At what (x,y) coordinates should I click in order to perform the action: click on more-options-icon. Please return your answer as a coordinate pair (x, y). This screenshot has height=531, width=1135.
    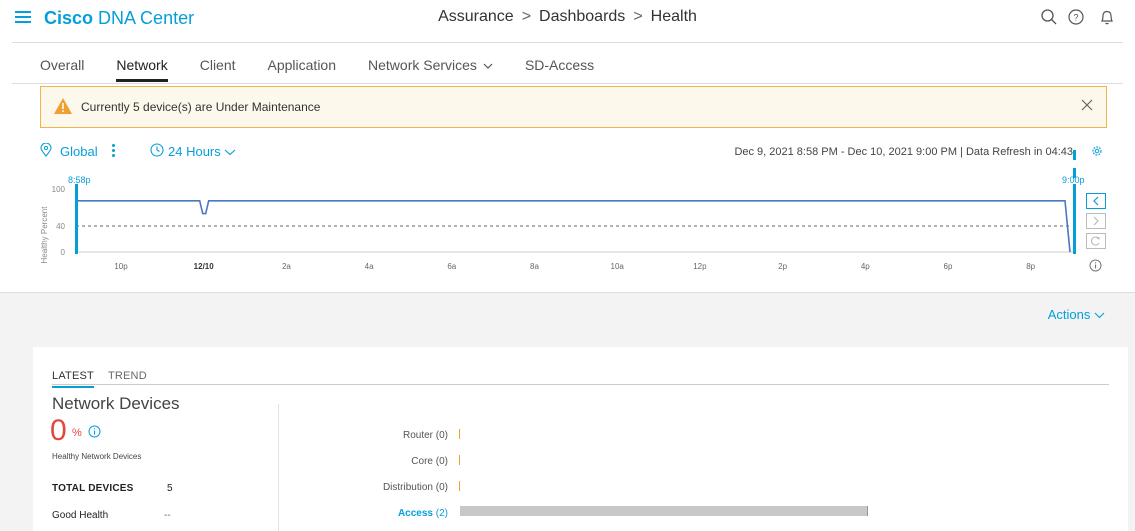
    Looking at the image, I should click on (113, 150).